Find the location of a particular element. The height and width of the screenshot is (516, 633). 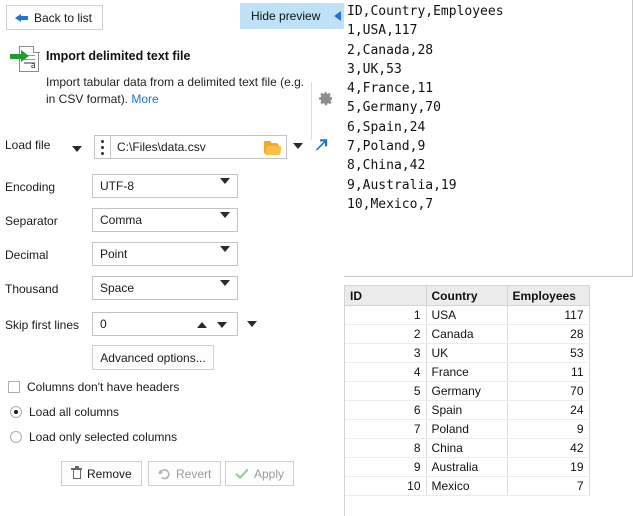

cell-employees: 19 is located at coordinates (548, 467).